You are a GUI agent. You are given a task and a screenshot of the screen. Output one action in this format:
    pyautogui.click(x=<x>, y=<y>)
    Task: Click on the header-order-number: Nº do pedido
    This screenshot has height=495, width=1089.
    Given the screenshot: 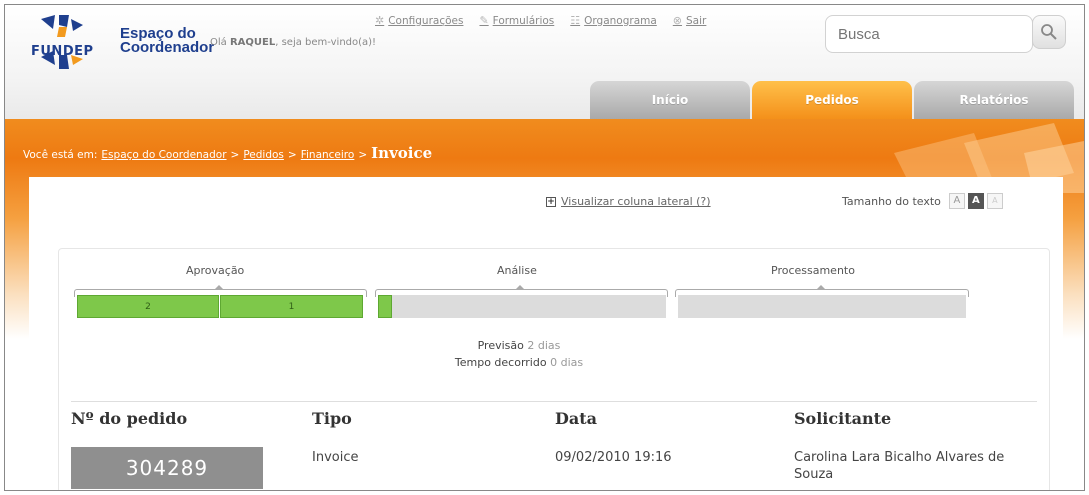 What is the action you would take?
    pyautogui.click(x=129, y=418)
    